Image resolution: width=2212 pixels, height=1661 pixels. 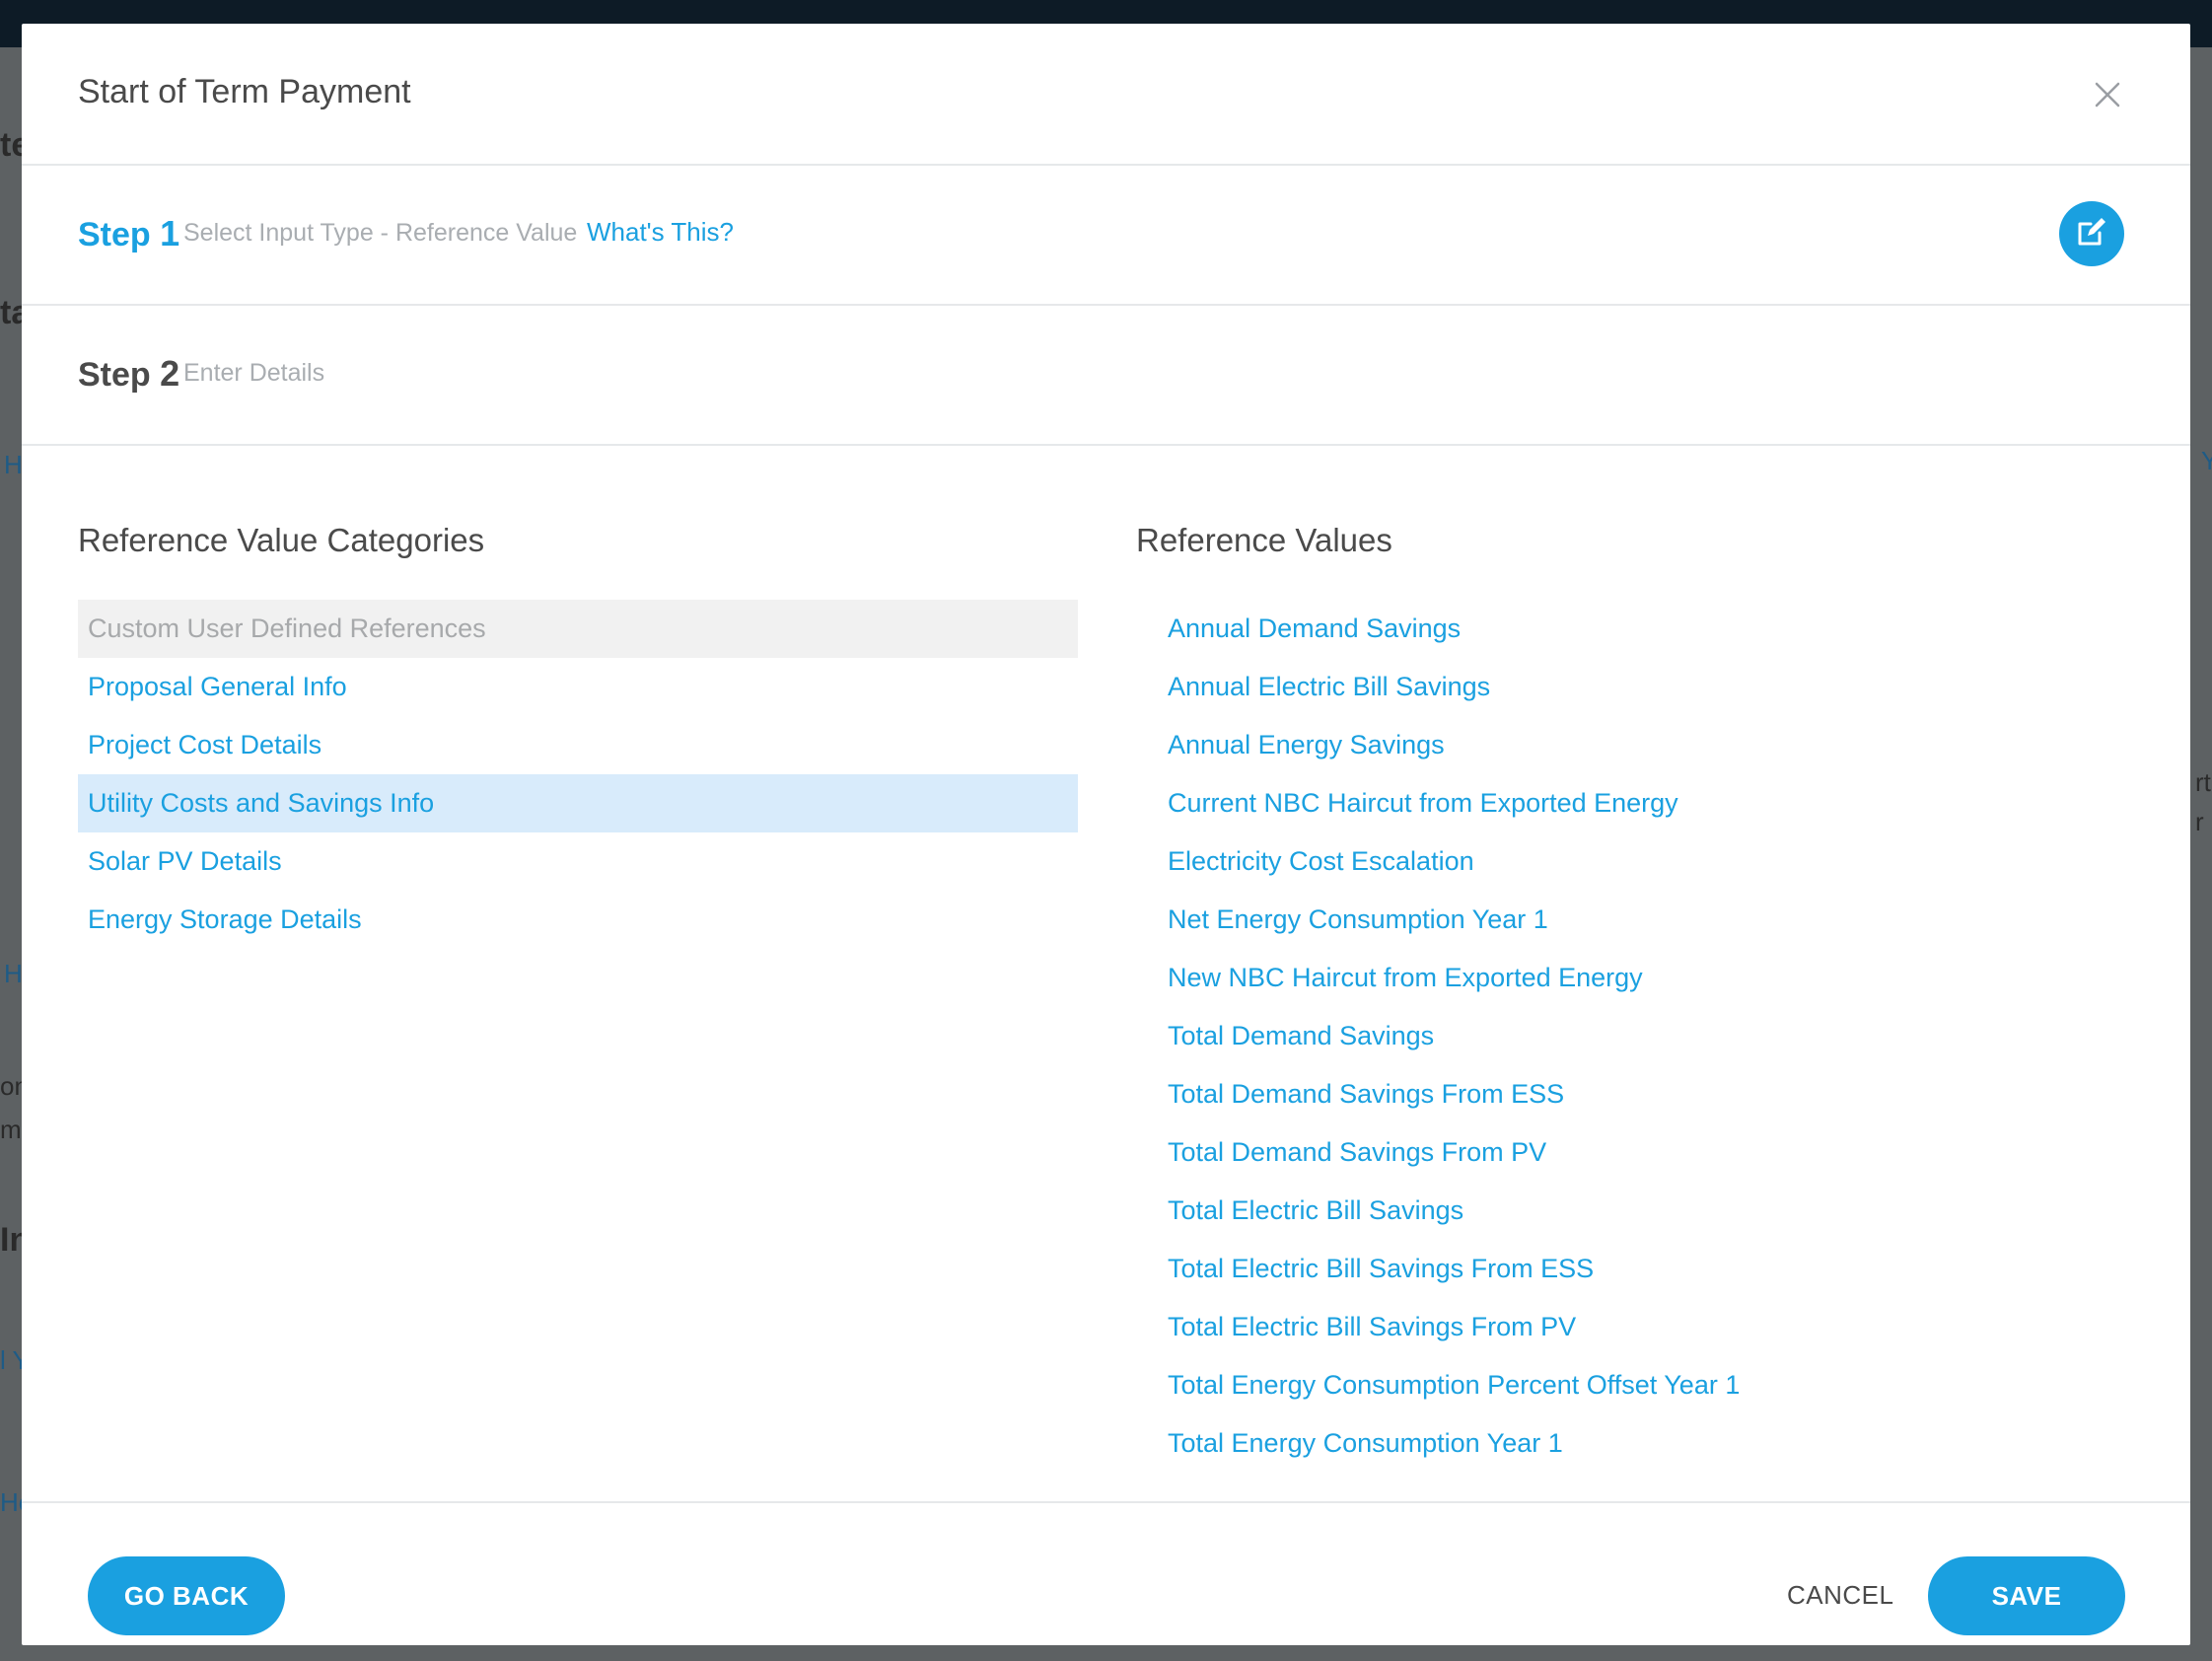 What do you see at coordinates (1651, 1211) in the screenshot?
I see `reference-value-item: Total Electric Bill Savings` at bounding box center [1651, 1211].